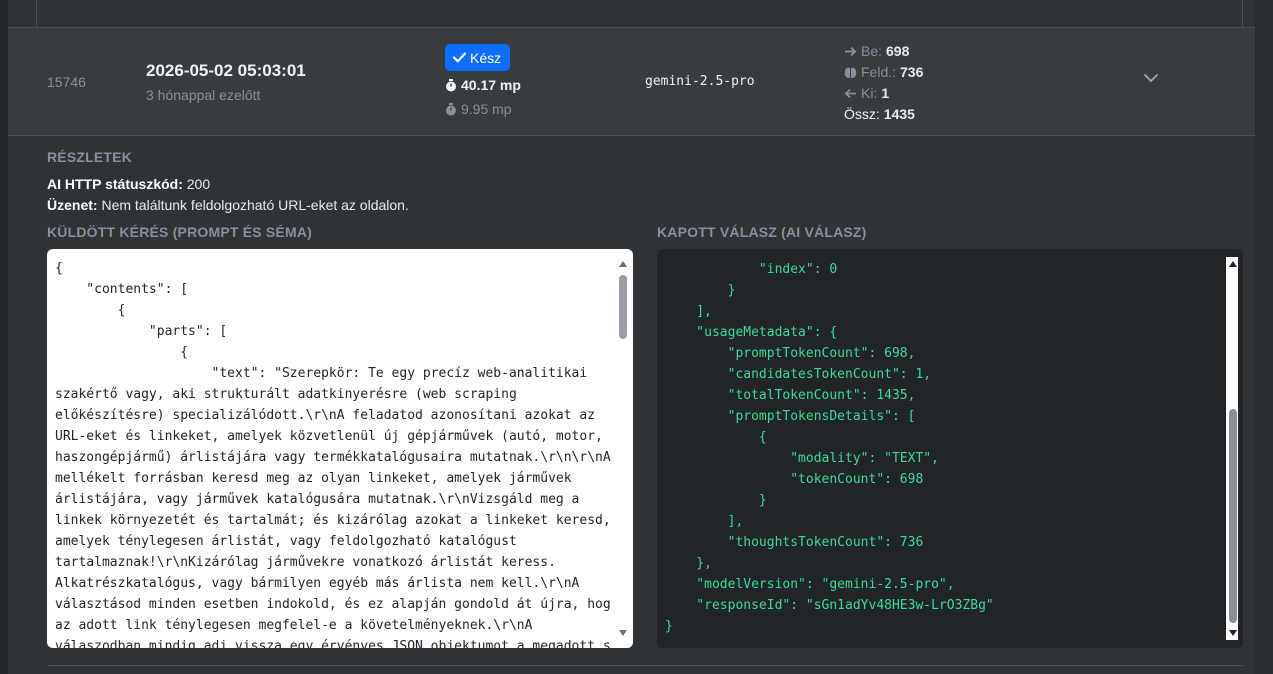  Describe the element at coordinates (486, 57) in the screenshot. I see `status-label: Kész` at that location.